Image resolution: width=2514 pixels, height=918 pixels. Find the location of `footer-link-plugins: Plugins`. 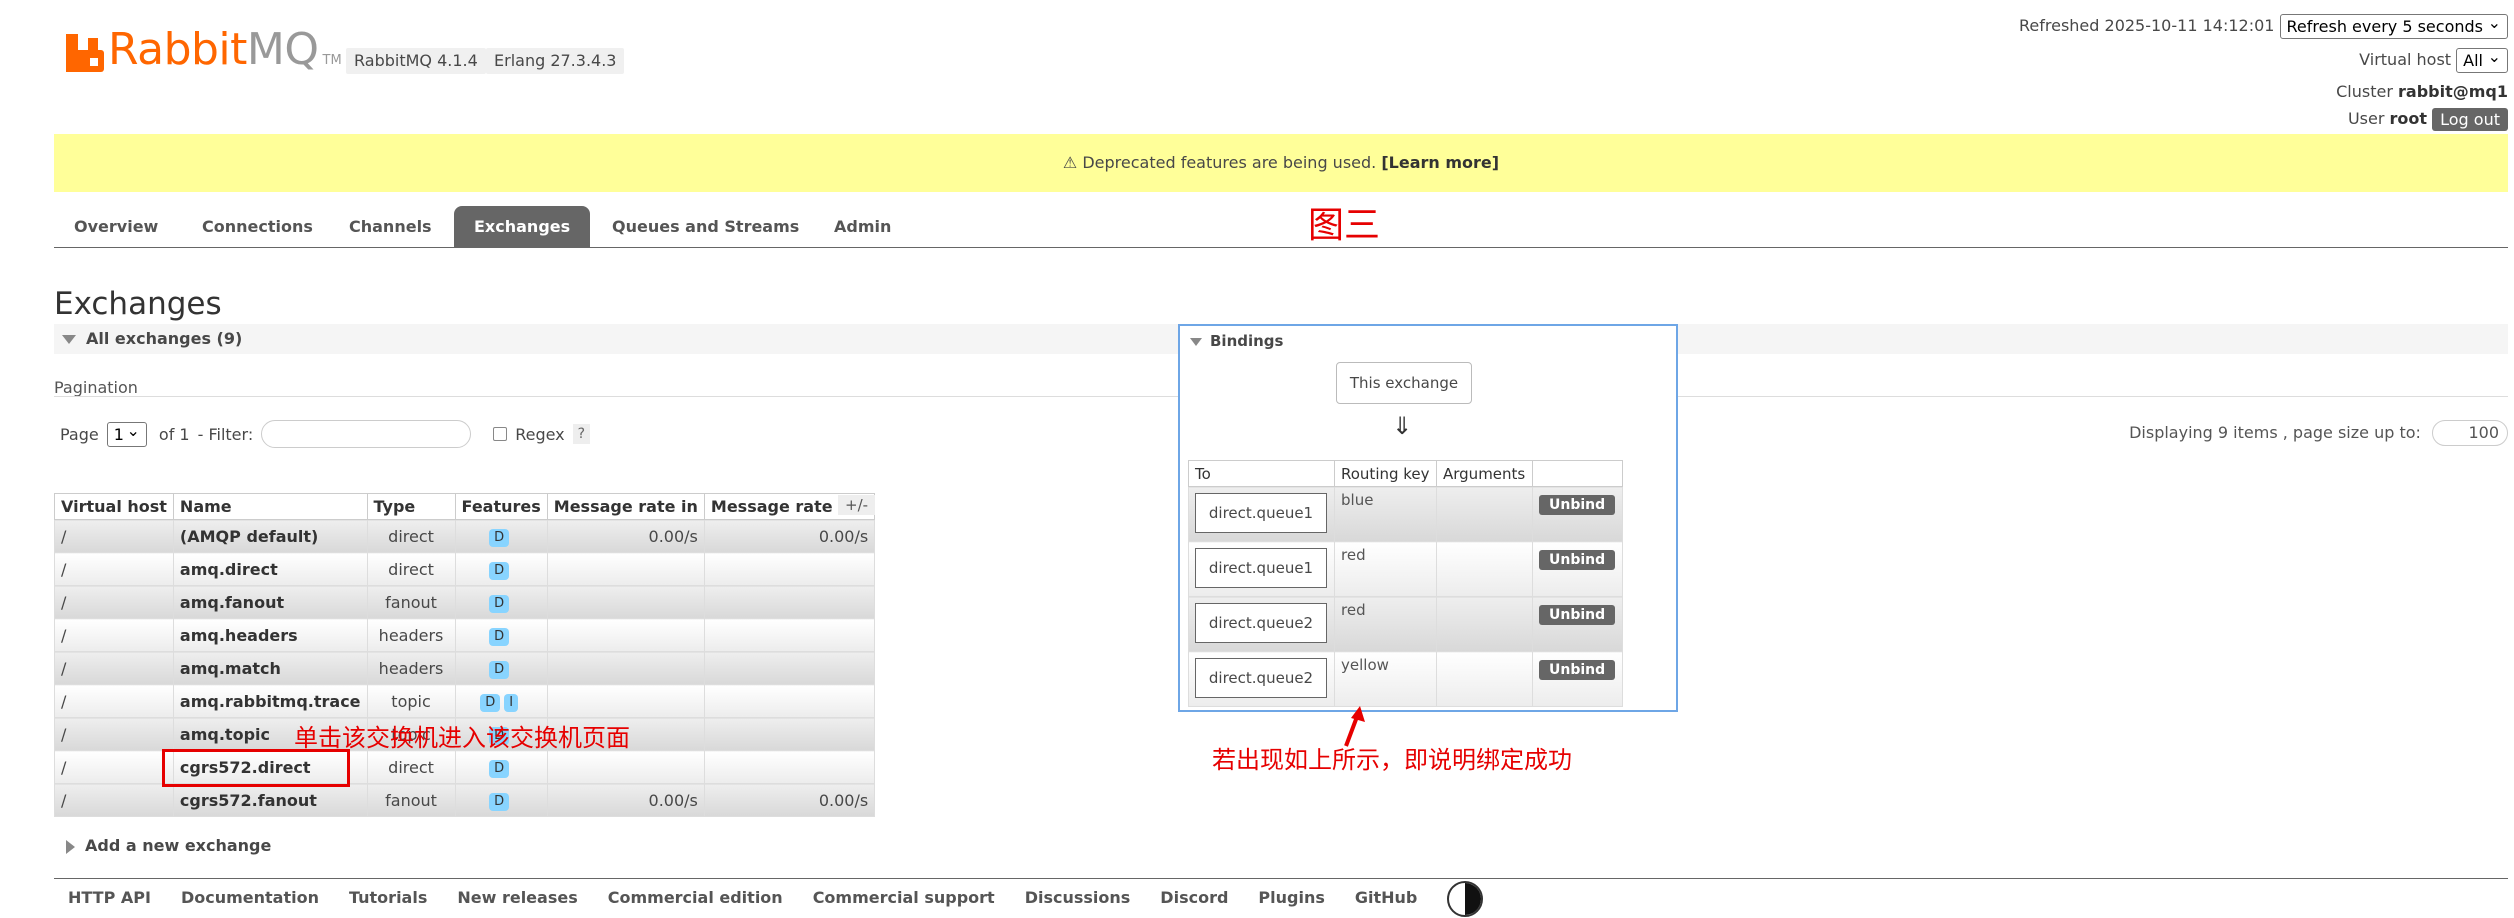

footer-link-plugins: Plugins is located at coordinates (1291, 902).